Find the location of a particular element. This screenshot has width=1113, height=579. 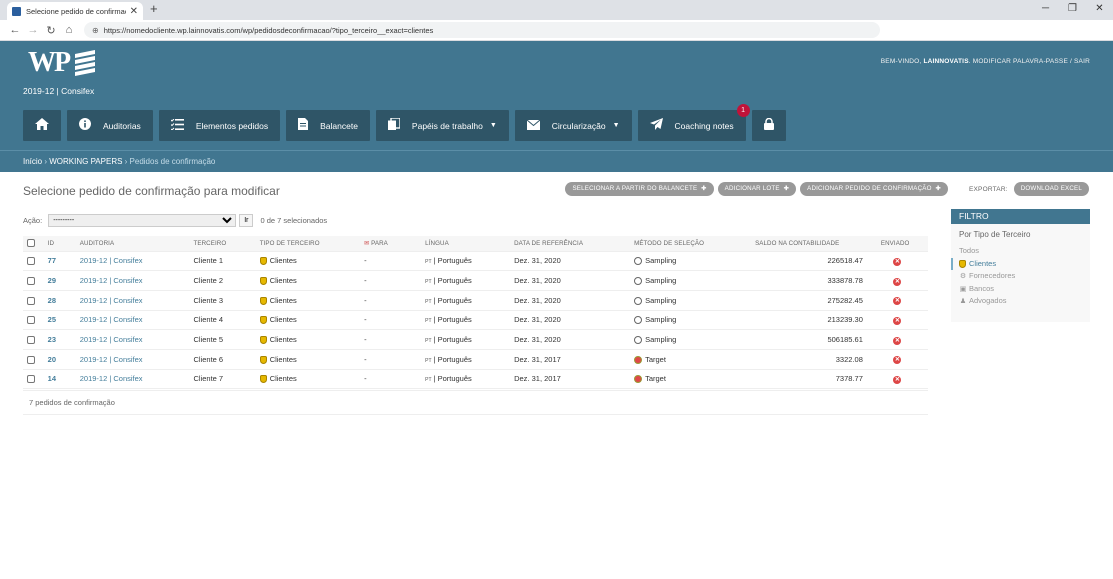

col-para: ✉ PARA is located at coordinates (391, 244).